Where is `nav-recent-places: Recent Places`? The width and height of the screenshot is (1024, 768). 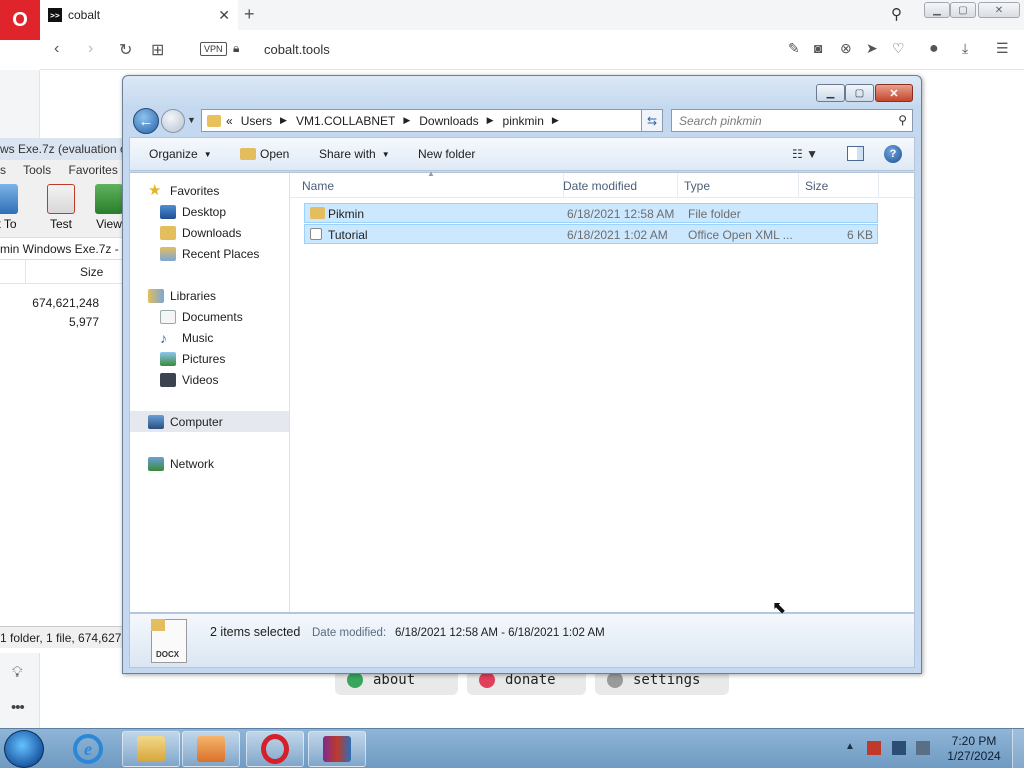 nav-recent-places: Recent Places is located at coordinates (209, 253).